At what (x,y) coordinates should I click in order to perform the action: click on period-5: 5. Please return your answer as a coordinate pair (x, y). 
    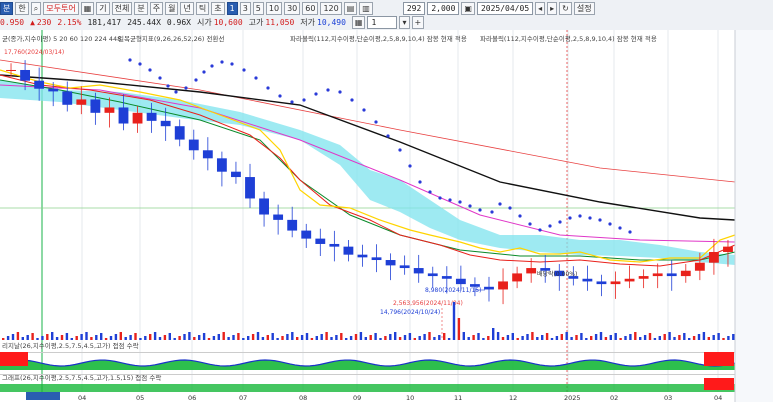
    Looking at the image, I should click on (258, 8).